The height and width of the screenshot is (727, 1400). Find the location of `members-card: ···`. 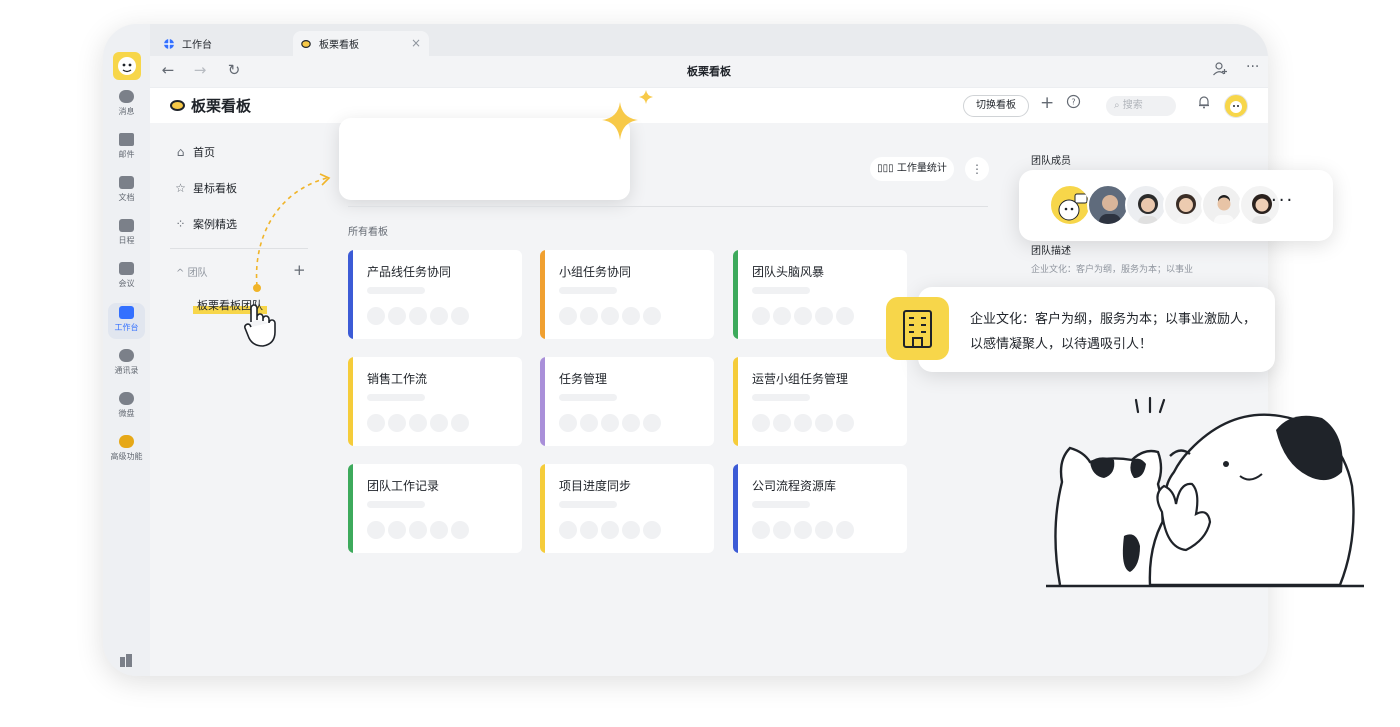

members-card: ··· is located at coordinates (1176, 205).